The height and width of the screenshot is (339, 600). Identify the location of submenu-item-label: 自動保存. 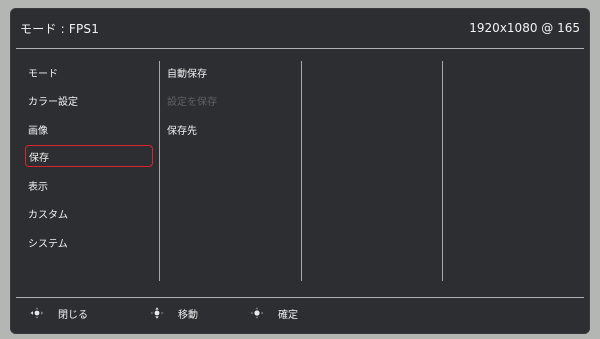
(187, 74).